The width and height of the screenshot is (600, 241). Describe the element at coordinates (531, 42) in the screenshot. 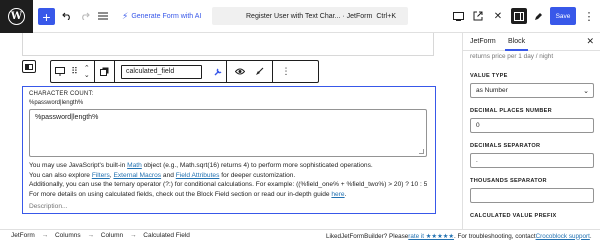

I see `sidebar-tabs: JetForm Block ✕` at that location.